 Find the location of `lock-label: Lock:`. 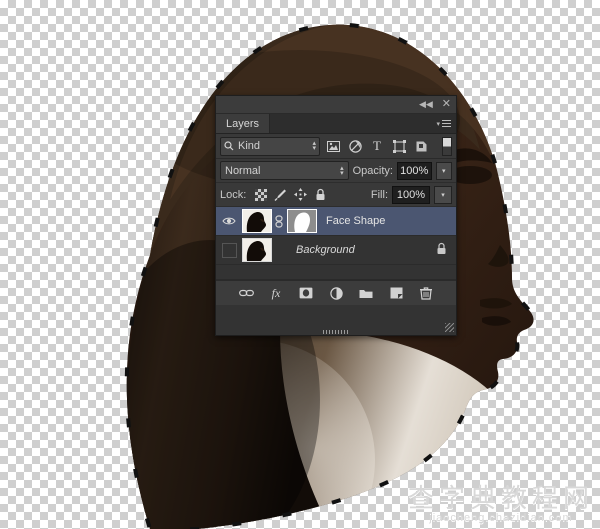

lock-label: Lock: is located at coordinates (233, 194).